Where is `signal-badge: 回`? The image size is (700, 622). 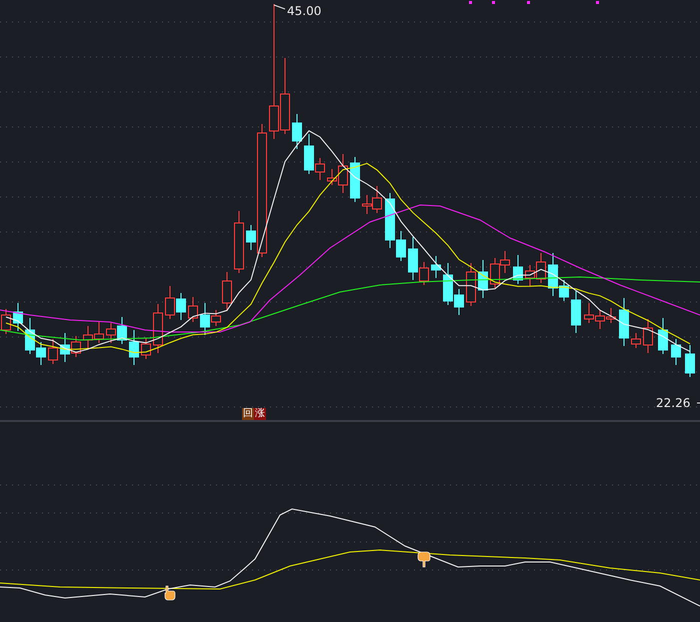
signal-badge: 回 is located at coordinates (248, 414).